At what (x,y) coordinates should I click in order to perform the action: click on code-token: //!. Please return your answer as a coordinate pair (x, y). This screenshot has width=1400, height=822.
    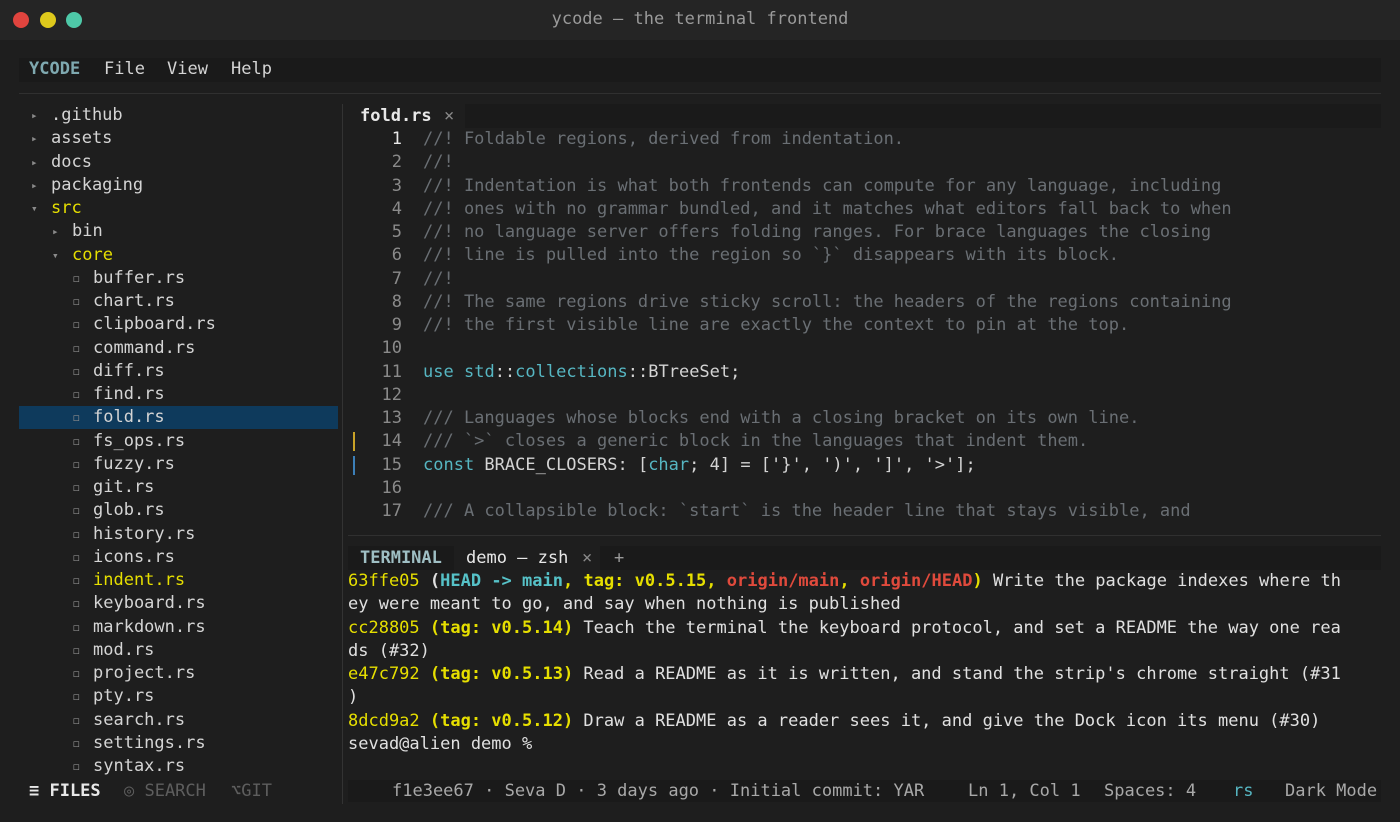
    Looking at the image, I should click on (438, 278).